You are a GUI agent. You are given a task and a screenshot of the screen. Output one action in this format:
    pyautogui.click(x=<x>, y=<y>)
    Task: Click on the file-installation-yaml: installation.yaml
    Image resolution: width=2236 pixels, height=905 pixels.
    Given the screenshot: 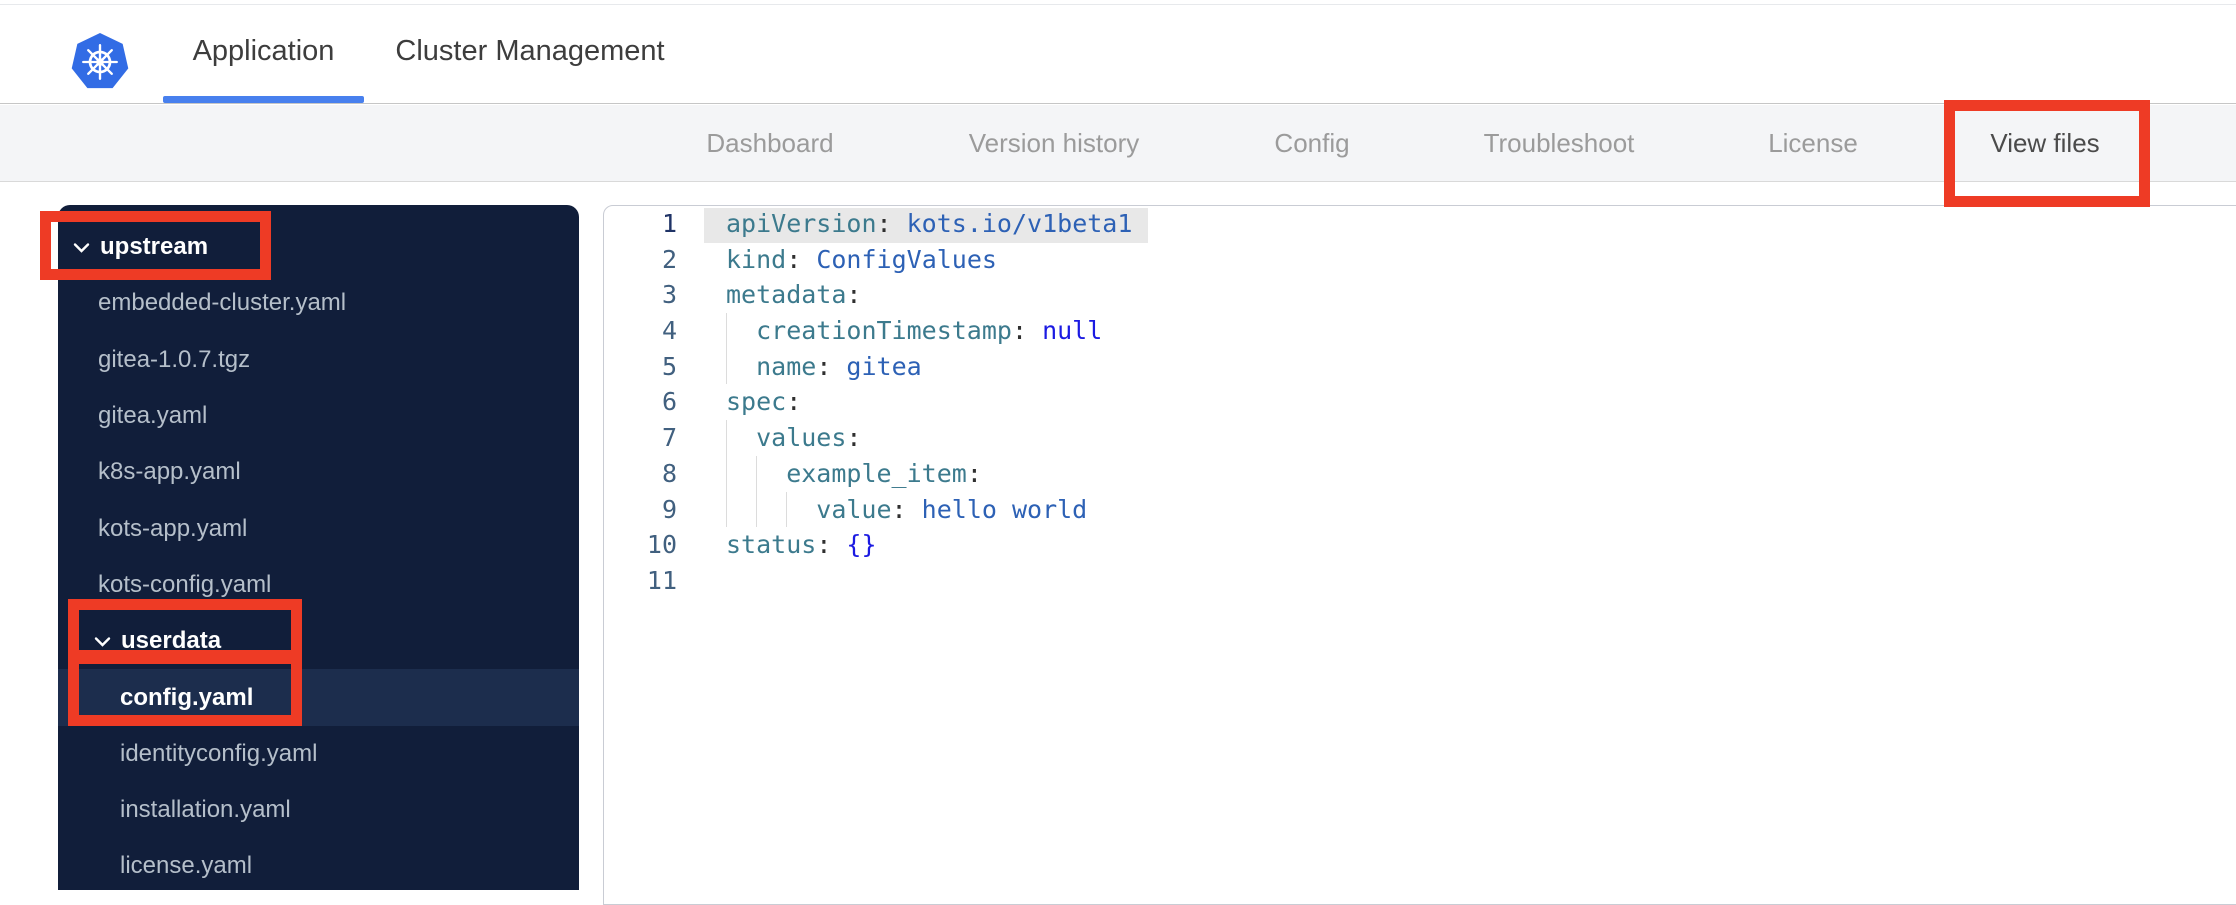 What is the action you would take?
    pyautogui.click(x=318, y=810)
    